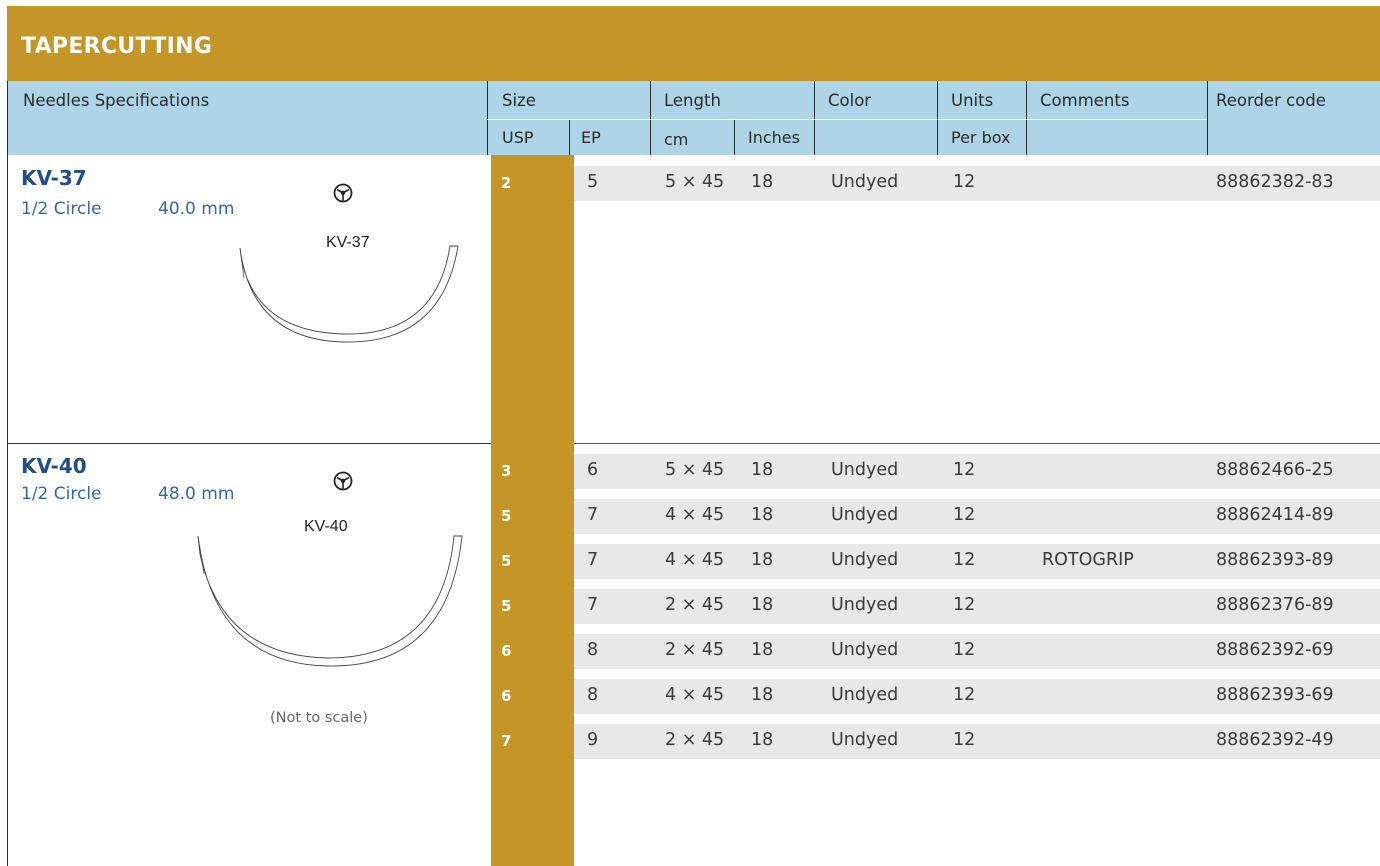 The height and width of the screenshot is (866, 1380). Describe the element at coordinates (116, 100) in the screenshot. I see `header-needles-spec: Needles Specifications` at that location.